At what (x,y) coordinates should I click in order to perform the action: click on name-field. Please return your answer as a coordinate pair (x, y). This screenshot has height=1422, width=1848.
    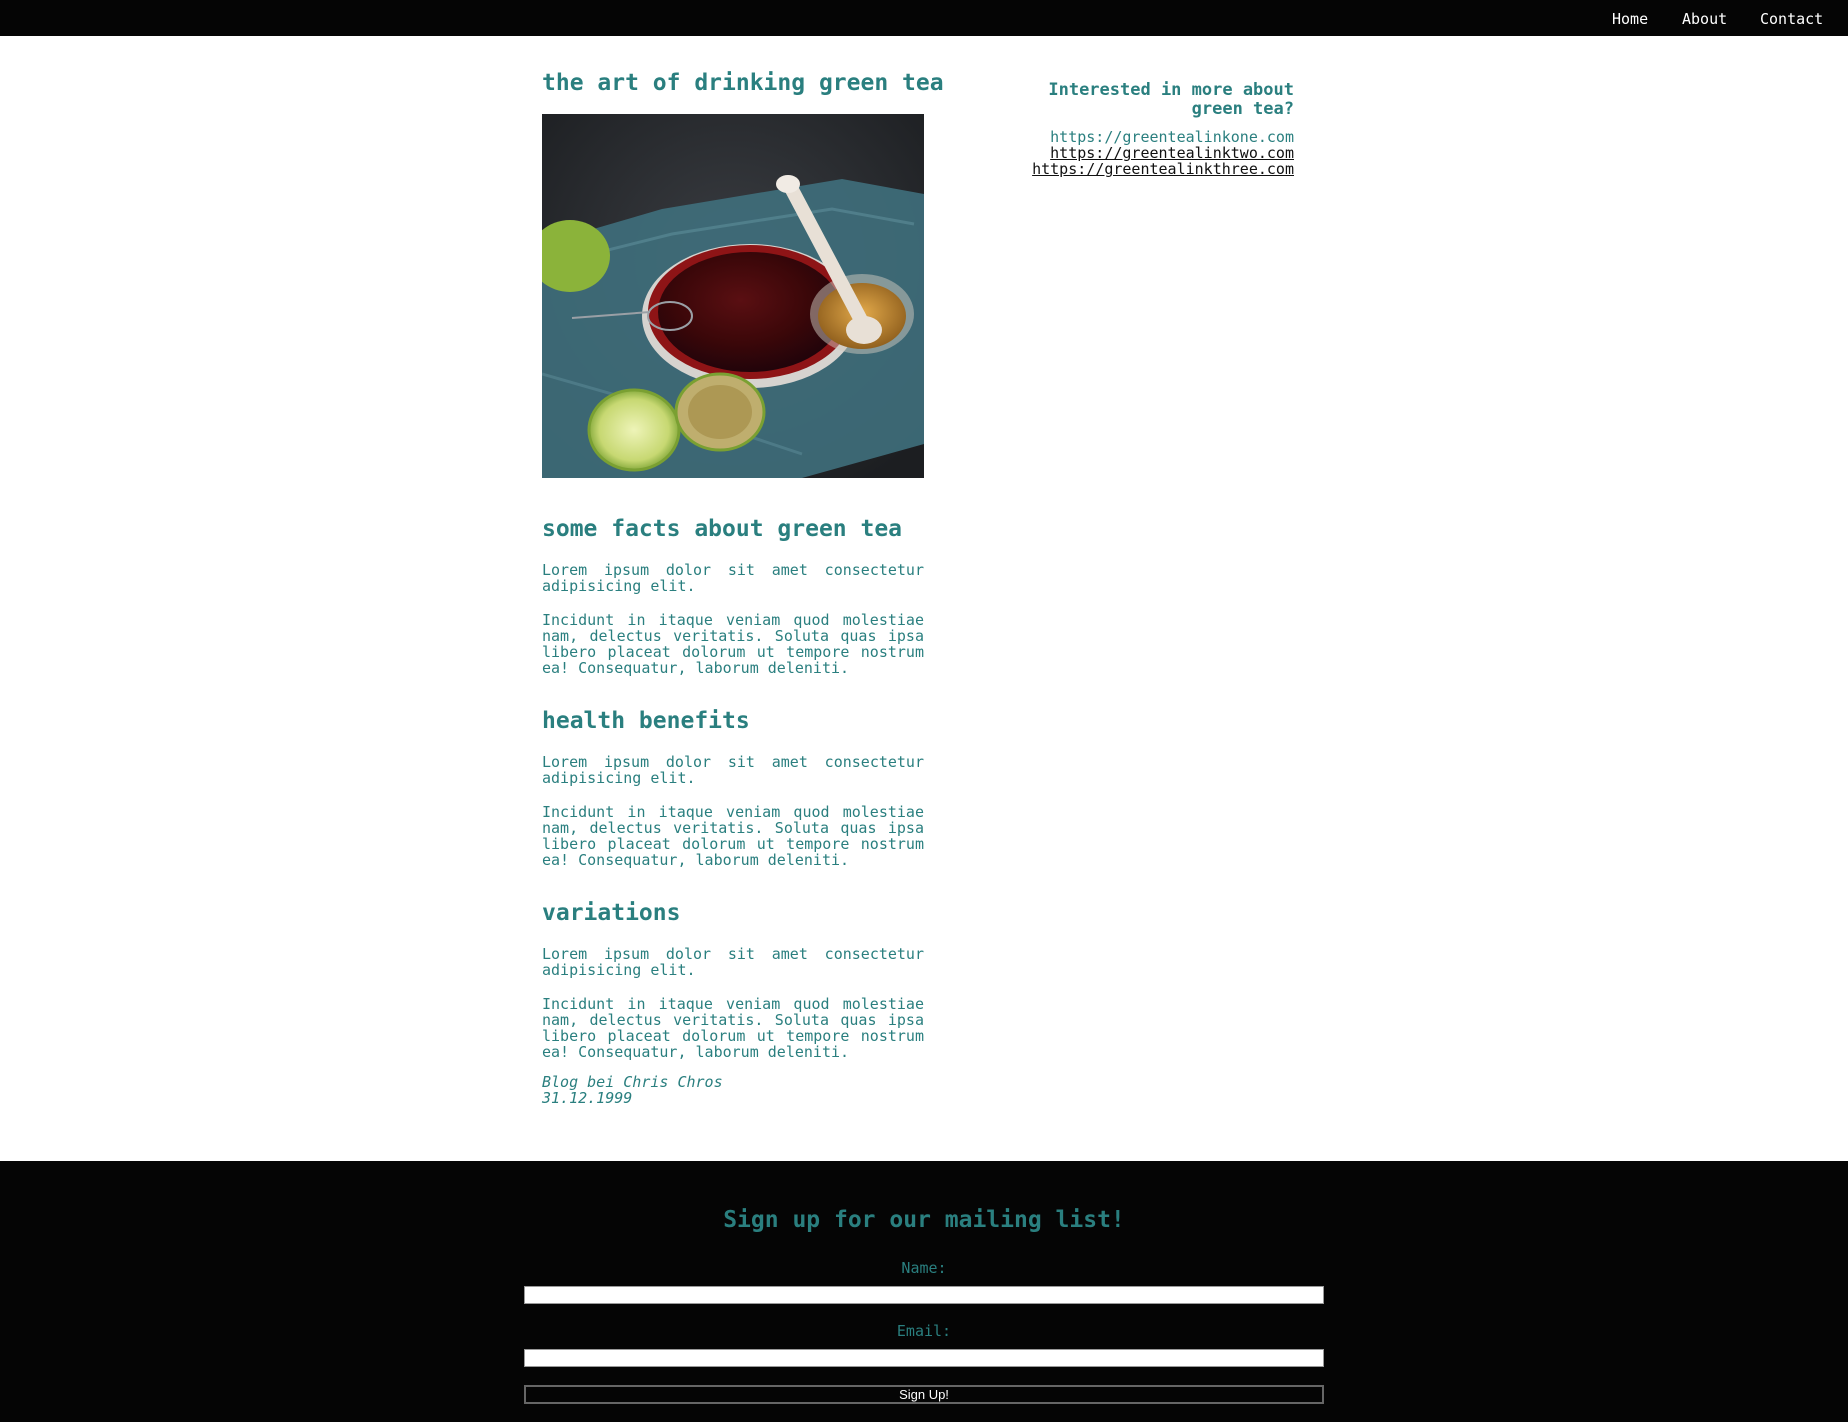
    Looking at the image, I should click on (924, 1295).